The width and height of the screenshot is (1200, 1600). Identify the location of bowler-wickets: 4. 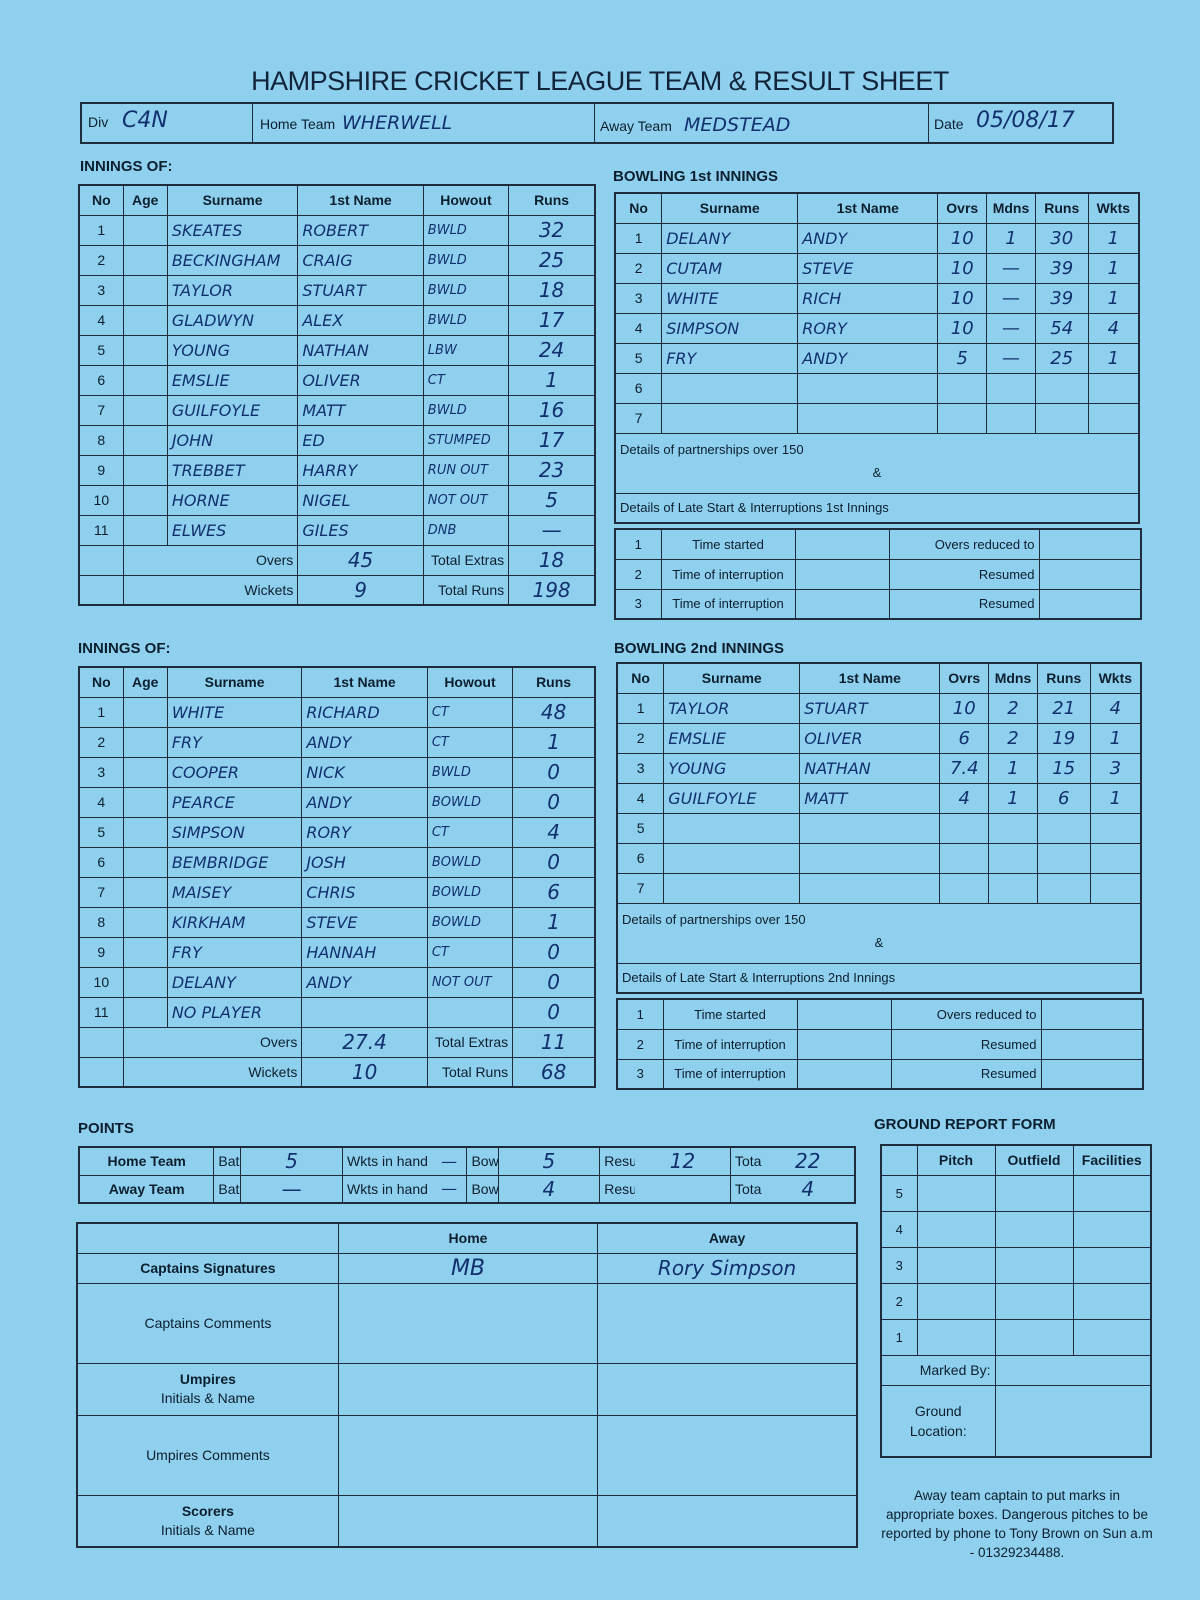
(1113, 328).